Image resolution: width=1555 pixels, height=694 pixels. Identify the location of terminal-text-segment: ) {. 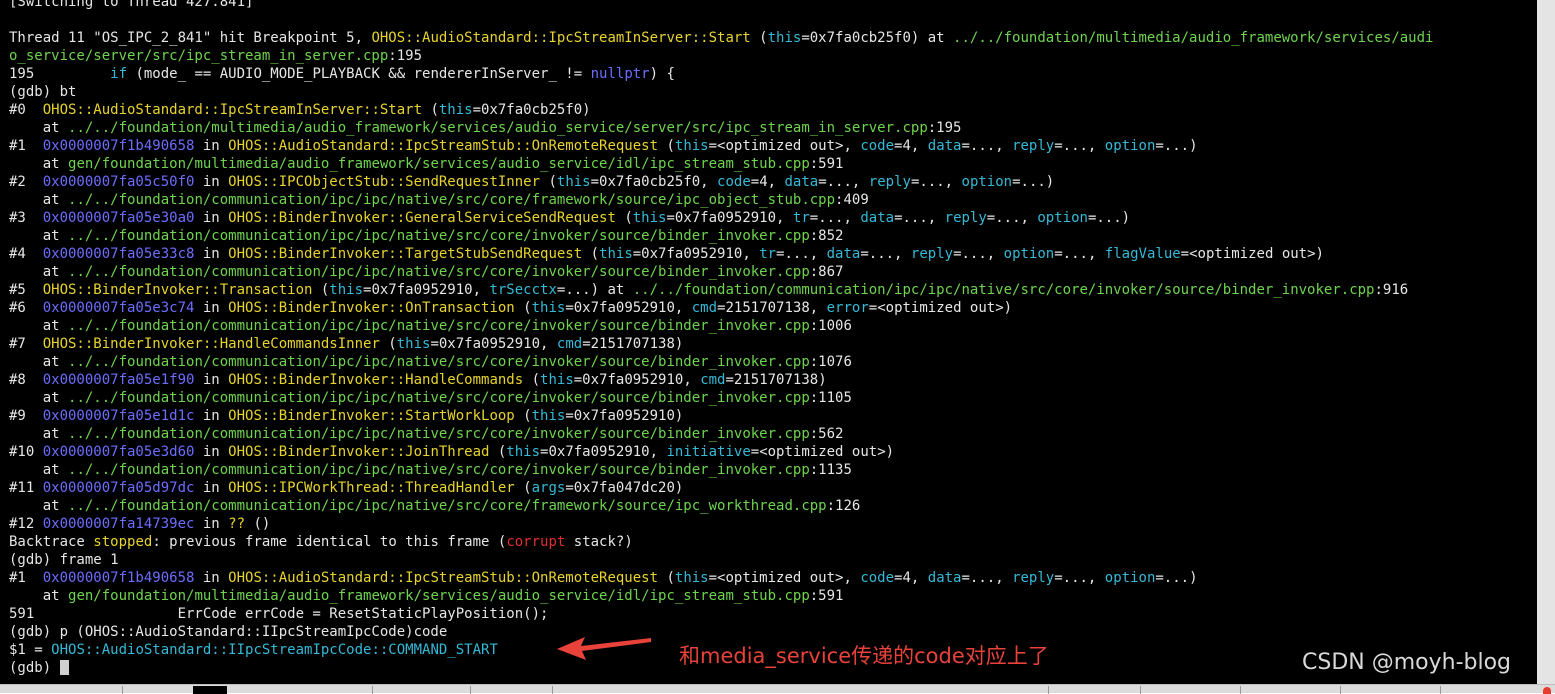
(662, 74).